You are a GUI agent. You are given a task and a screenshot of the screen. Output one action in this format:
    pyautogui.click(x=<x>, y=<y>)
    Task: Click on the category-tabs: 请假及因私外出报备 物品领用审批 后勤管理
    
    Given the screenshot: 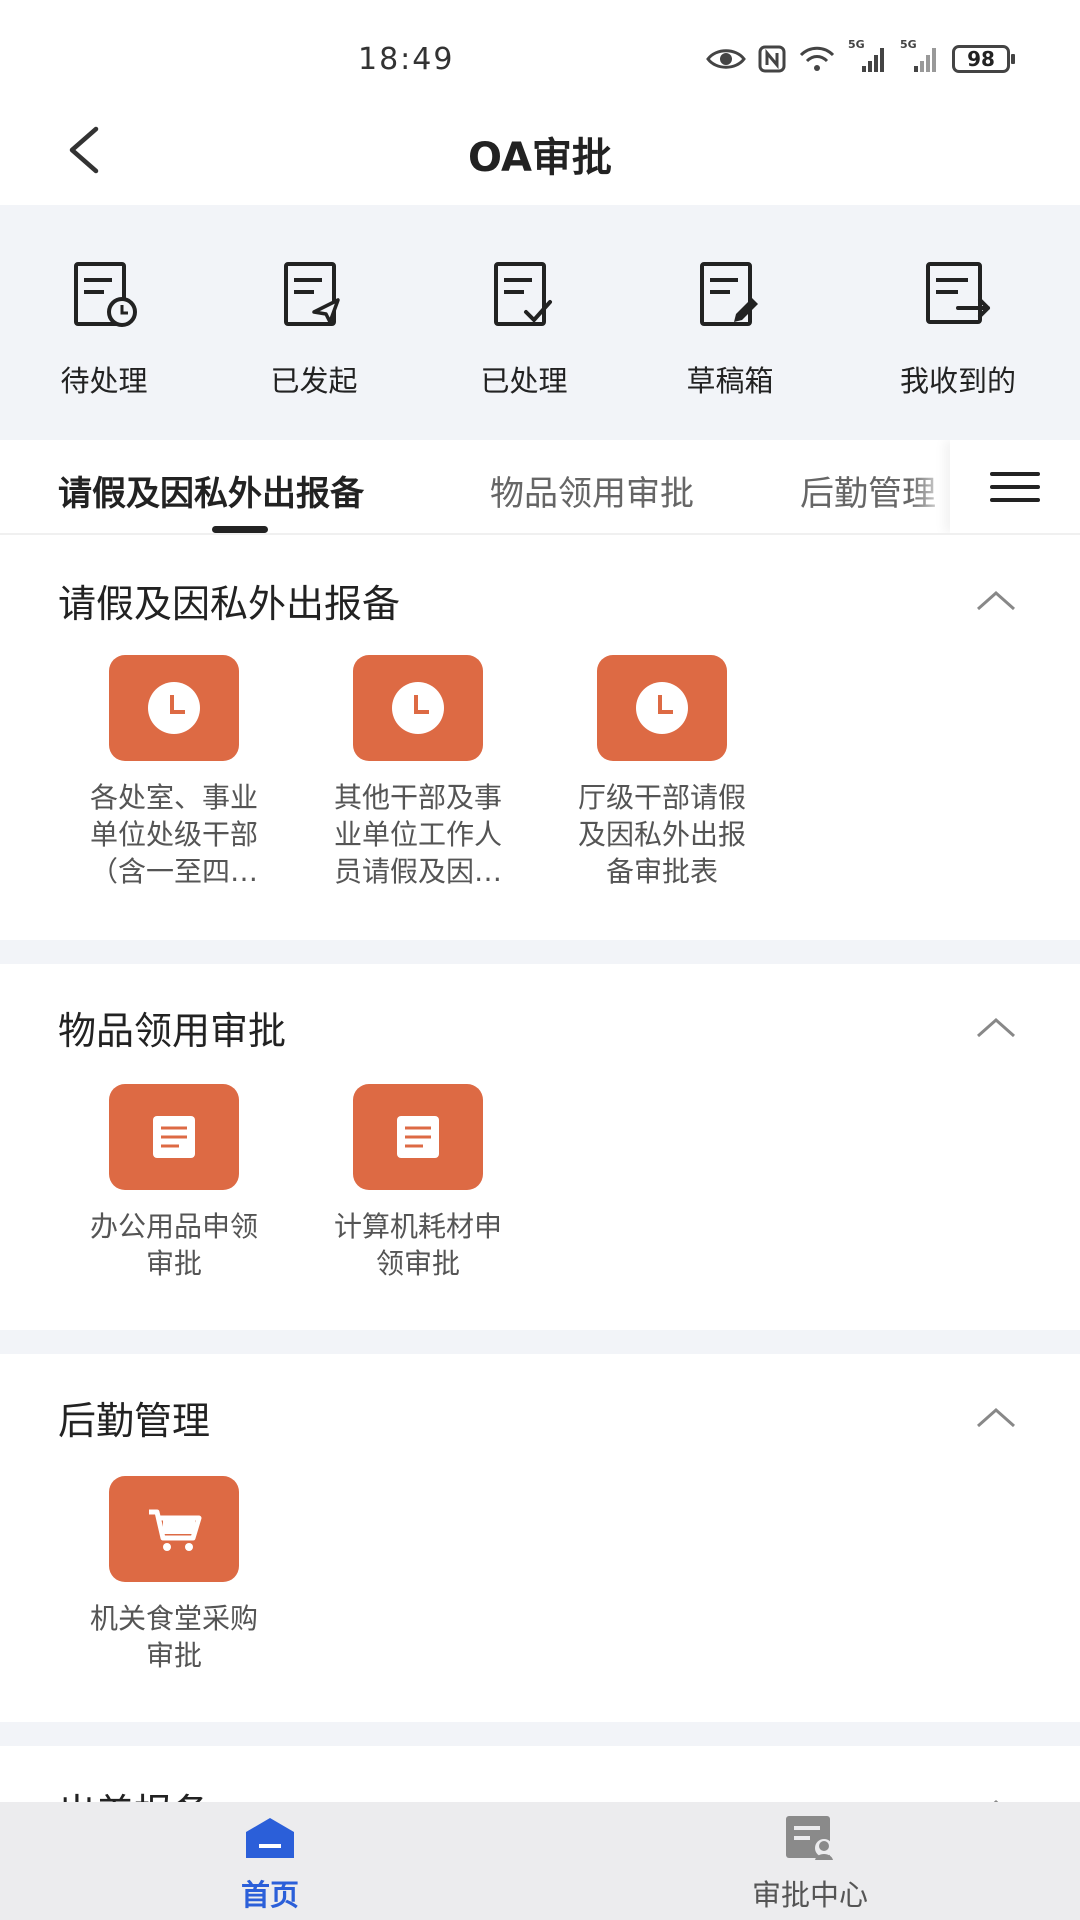 What is the action you would take?
    pyautogui.click(x=540, y=487)
    